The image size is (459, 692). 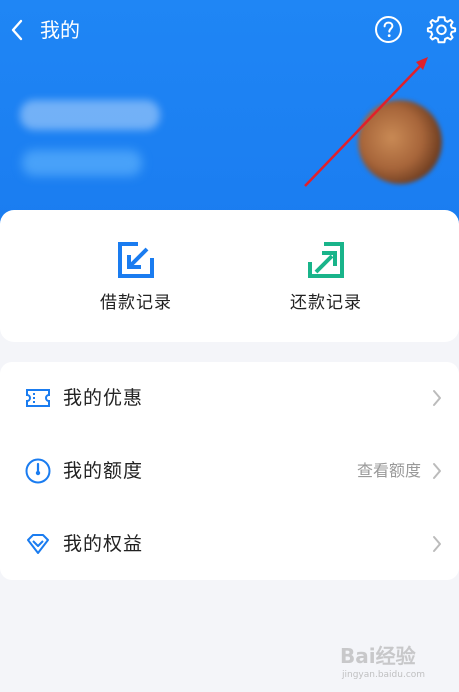 I want to click on top-bar: 我的, so click(x=229, y=30).